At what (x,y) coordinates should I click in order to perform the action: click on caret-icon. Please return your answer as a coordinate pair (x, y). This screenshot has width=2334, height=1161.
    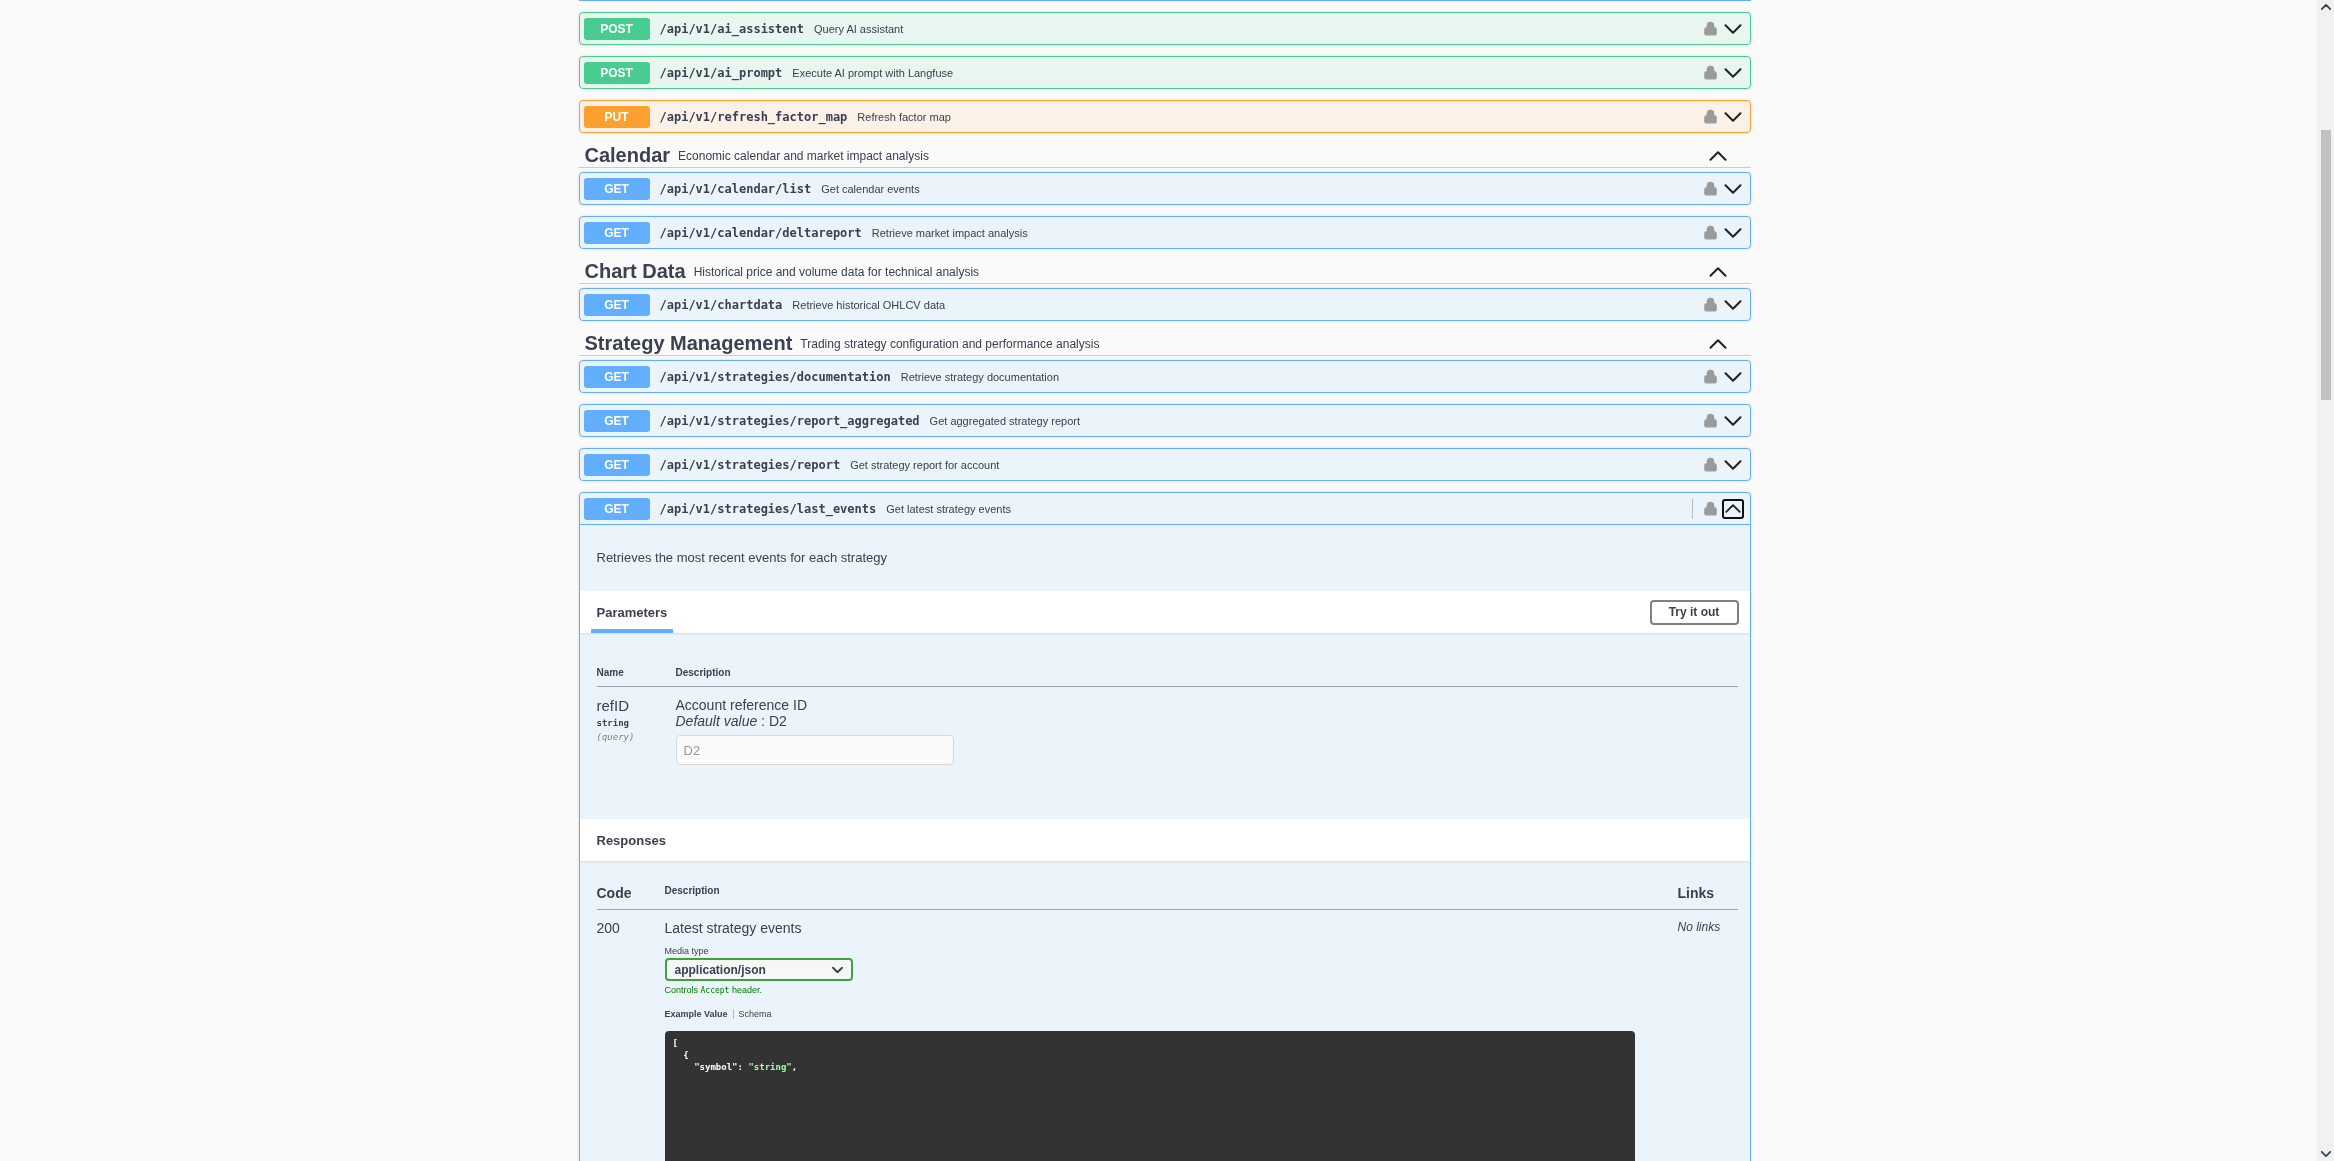
    Looking at the image, I should click on (837, 969).